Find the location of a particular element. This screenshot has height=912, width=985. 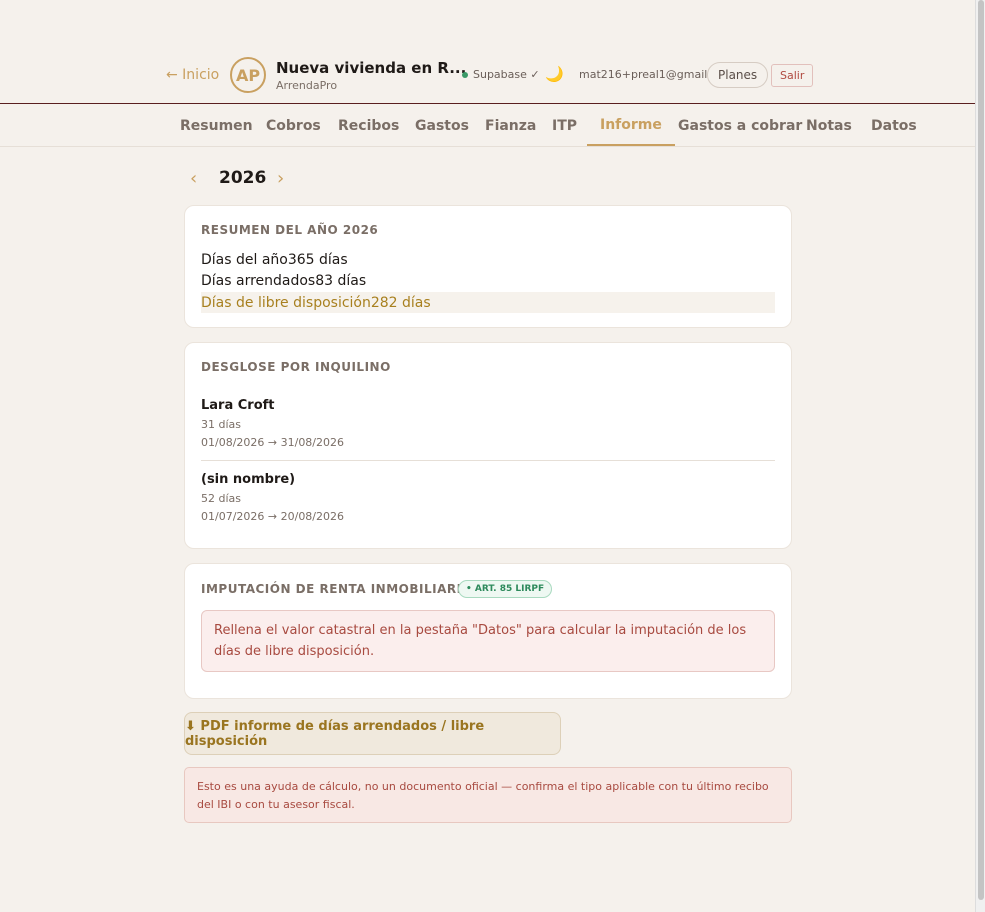

summary-row-label: Días del año is located at coordinates (244, 260).